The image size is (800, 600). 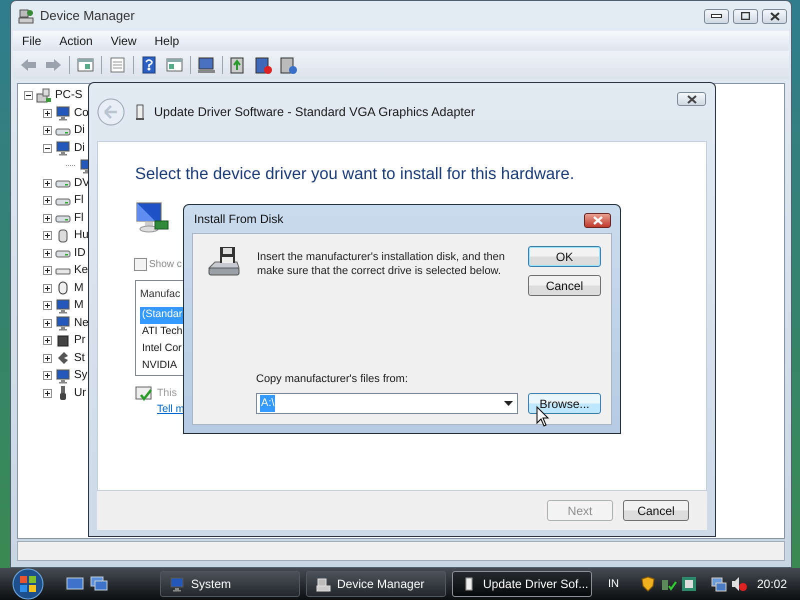 What do you see at coordinates (140, 264) in the screenshot?
I see `checkbox` at bounding box center [140, 264].